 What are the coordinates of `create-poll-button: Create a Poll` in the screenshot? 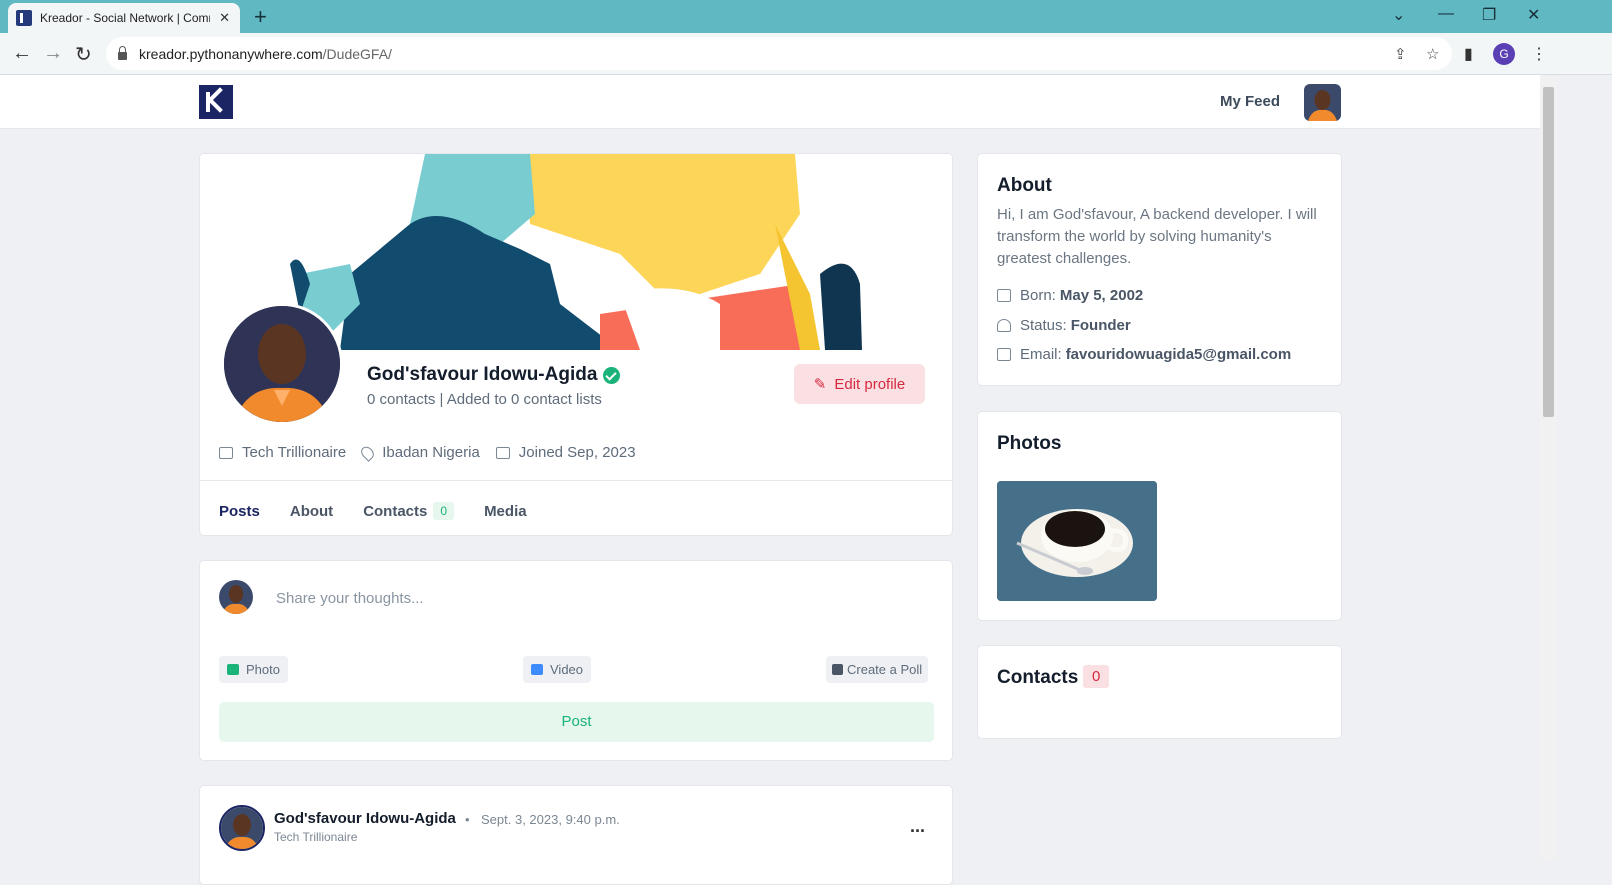 It's located at (877, 669).